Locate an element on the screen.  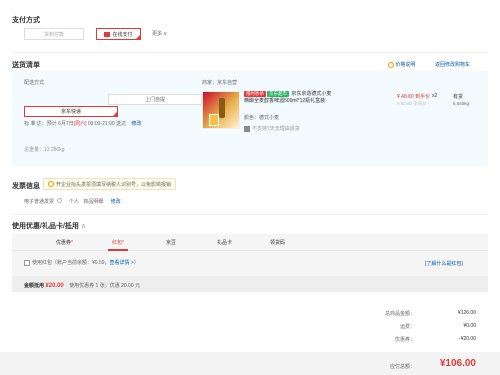
redpacket-label: 使用红包（账户当前余额：¥0.59， is located at coordinates (71, 263).